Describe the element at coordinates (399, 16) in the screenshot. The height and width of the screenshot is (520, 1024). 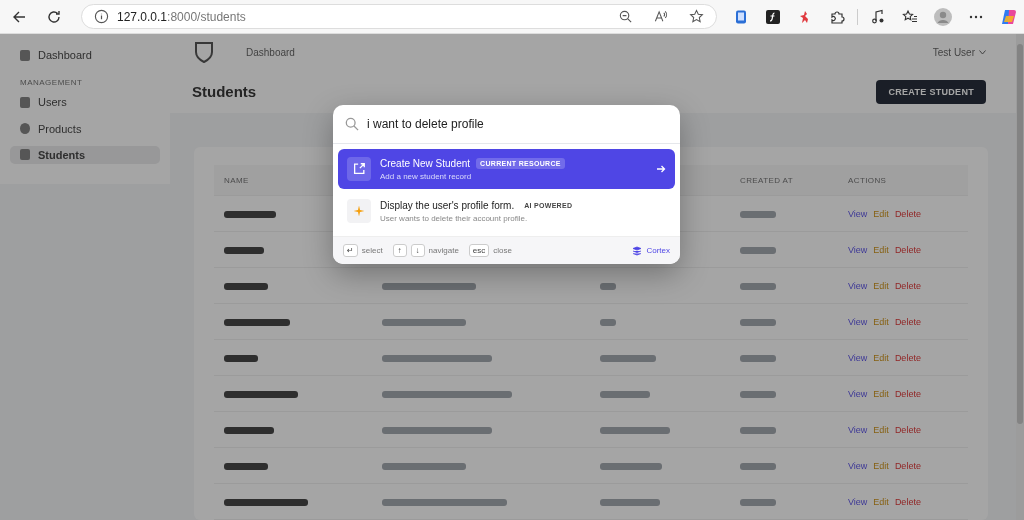
I see `address-bar: 127.0.0.1:8000/students` at that location.